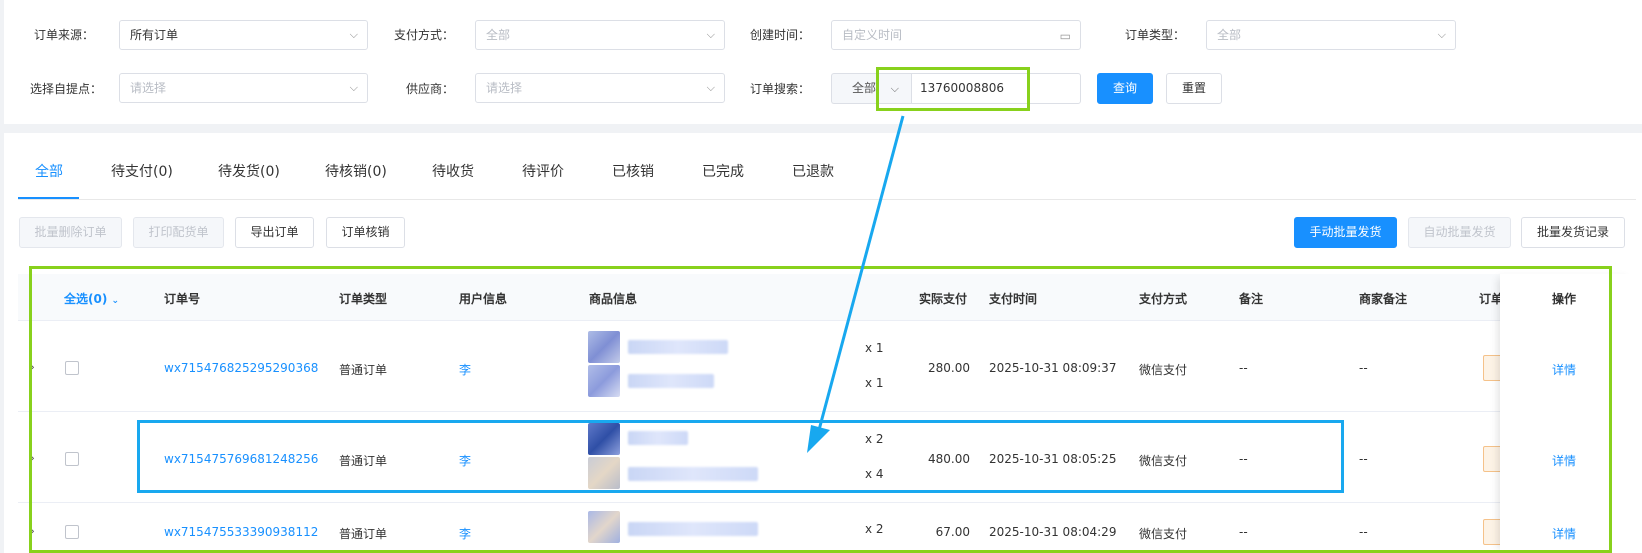  Describe the element at coordinates (498, 35) in the screenshot. I see `payment-method-placeholder: 全部` at that location.